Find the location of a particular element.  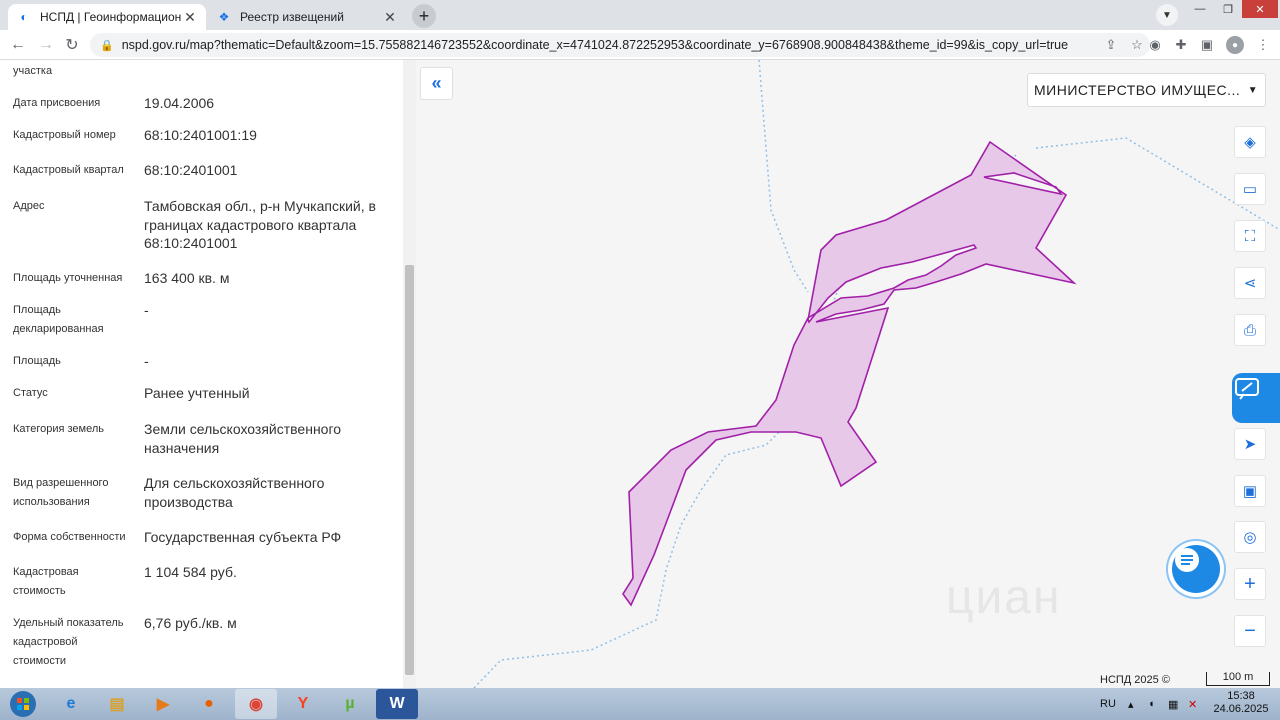

reload-icon: ↻ is located at coordinates (72, 45).